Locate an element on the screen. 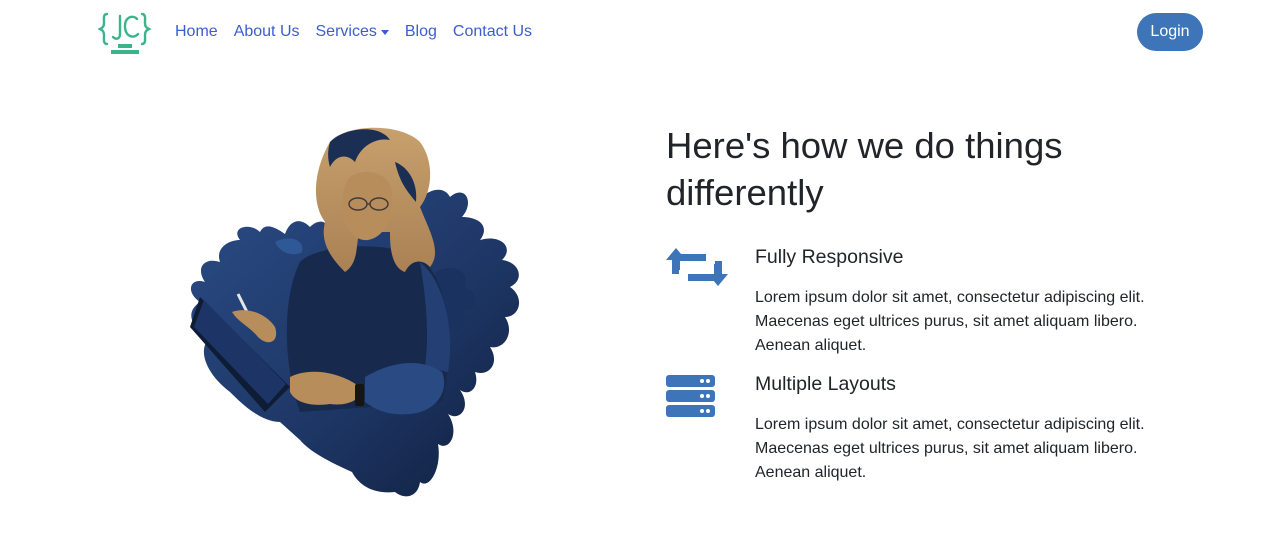  nav-menu: Home About Us Services Blog Contact Us is located at coordinates (353, 32).